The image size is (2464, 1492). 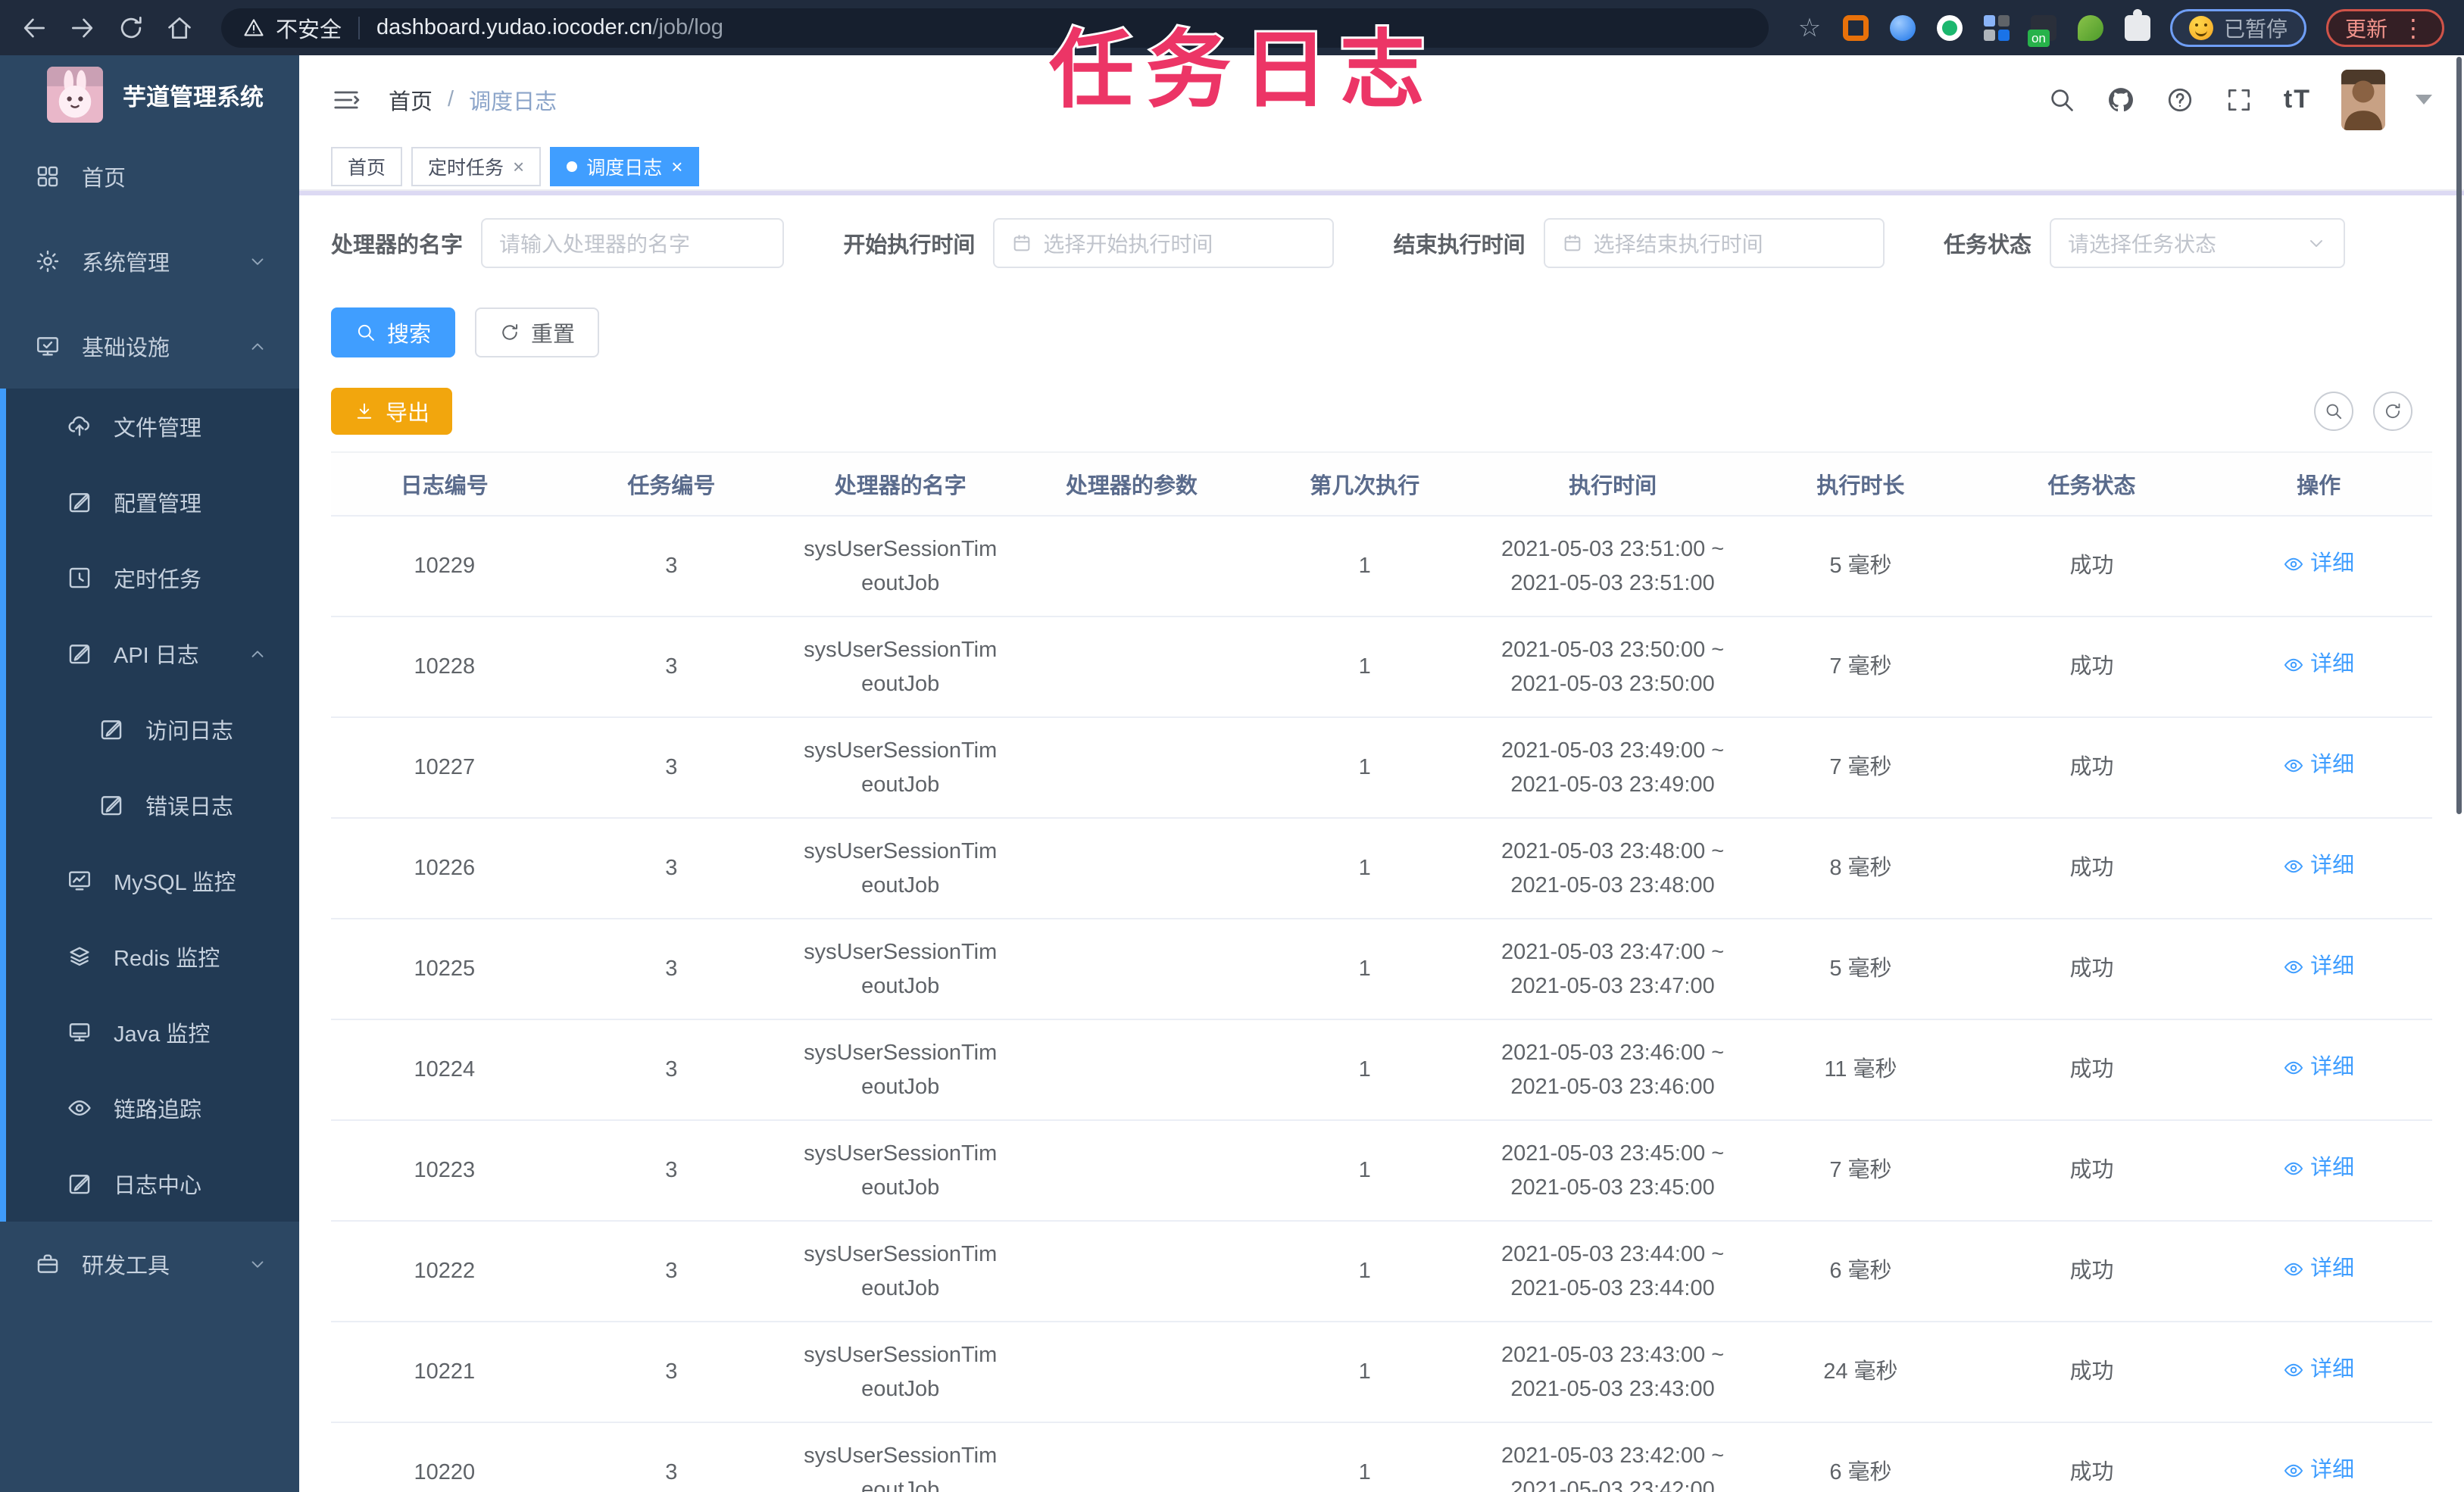 What do you see at coordinates (152, 956) in the screenshot?
I see `sidebar-item: Redis 监控` at bounding box center [152, 956].